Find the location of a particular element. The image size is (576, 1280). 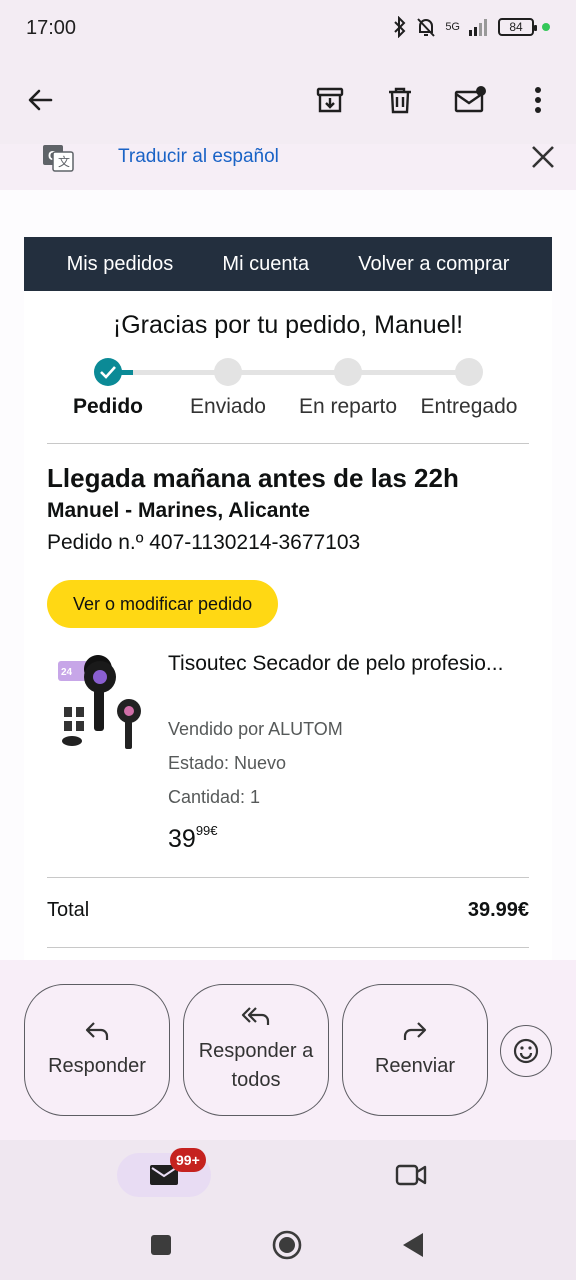

reply-icon is located at coordinates (97, 1030).